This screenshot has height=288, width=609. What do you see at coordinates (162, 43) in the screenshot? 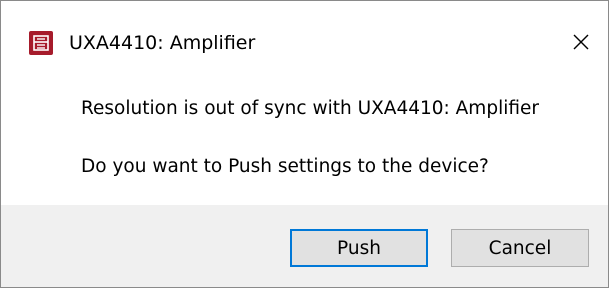
I see `window-title: UXA4410: Amplifier` at bounding box center [162, 43].